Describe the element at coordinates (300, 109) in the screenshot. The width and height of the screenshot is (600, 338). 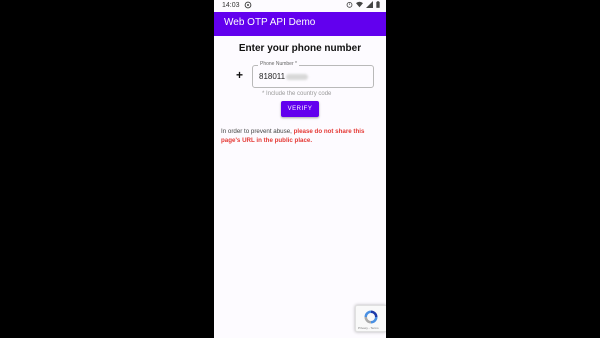
I see `verify-button: VERIFY` at that location.